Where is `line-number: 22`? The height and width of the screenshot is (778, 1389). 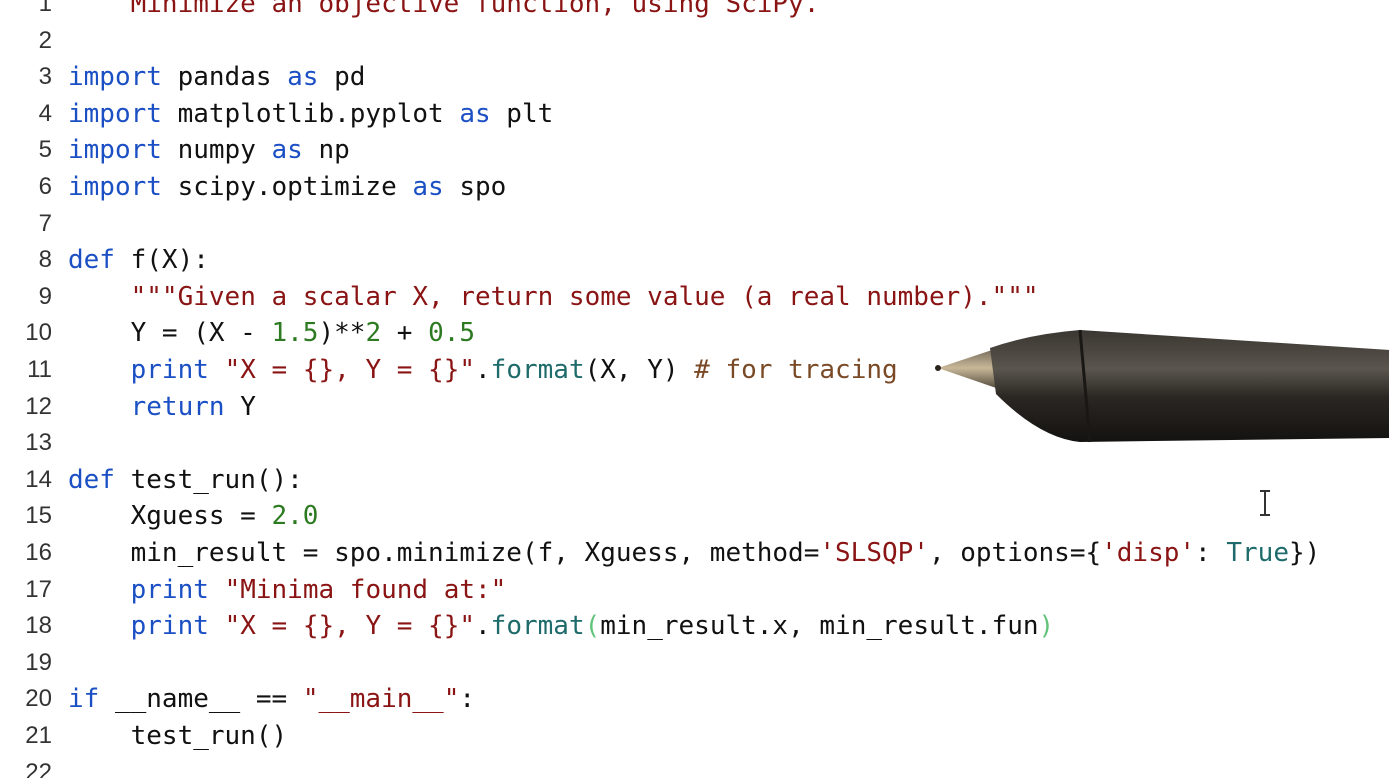
line-number: 22 is located at coordinates (38, 768).